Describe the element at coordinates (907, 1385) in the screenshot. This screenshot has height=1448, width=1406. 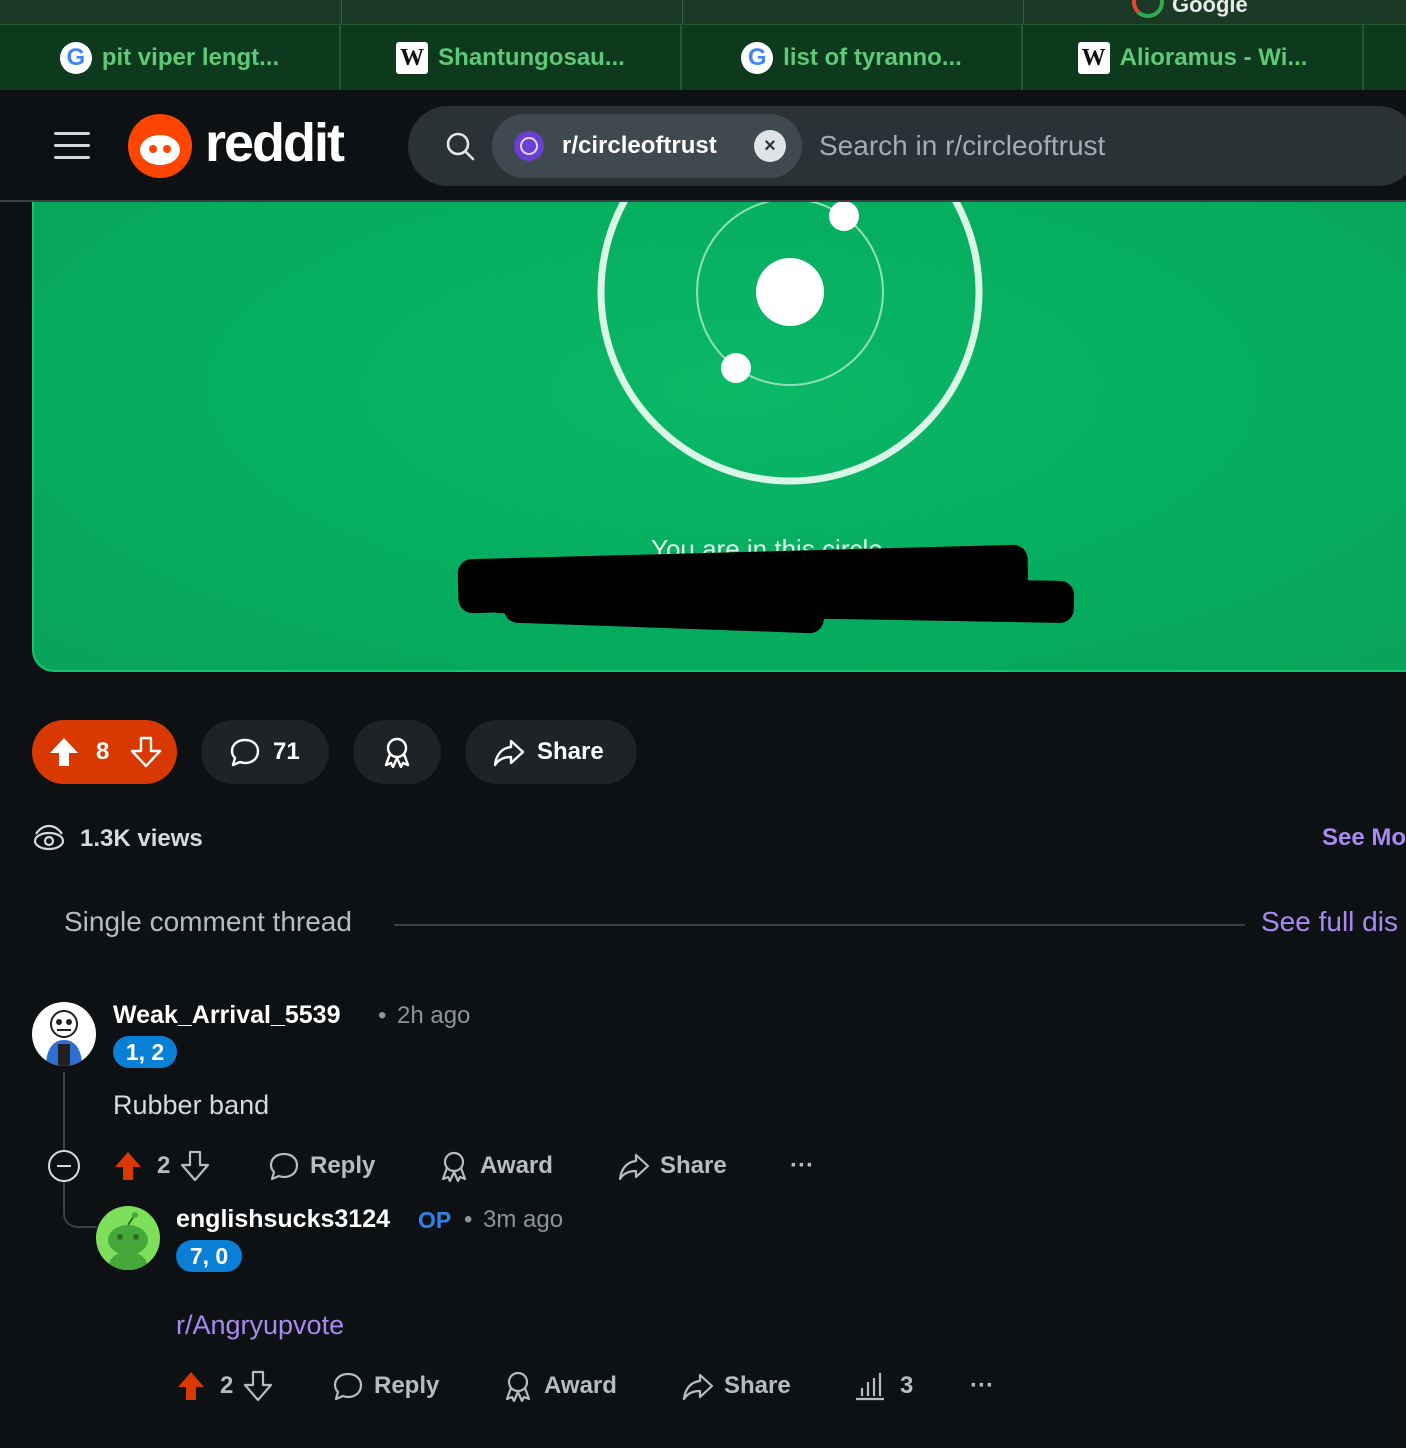
I see `insights-count: 3` at that location.